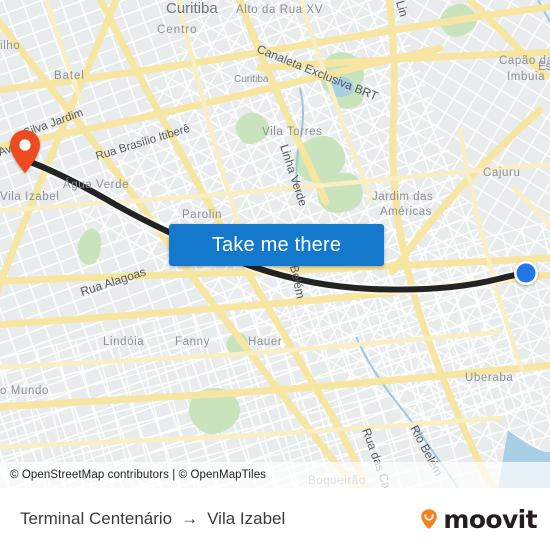  Describe the element at coordinates (190, 518) in the screenshot. I see `arrow-right-icon: →` at that location.